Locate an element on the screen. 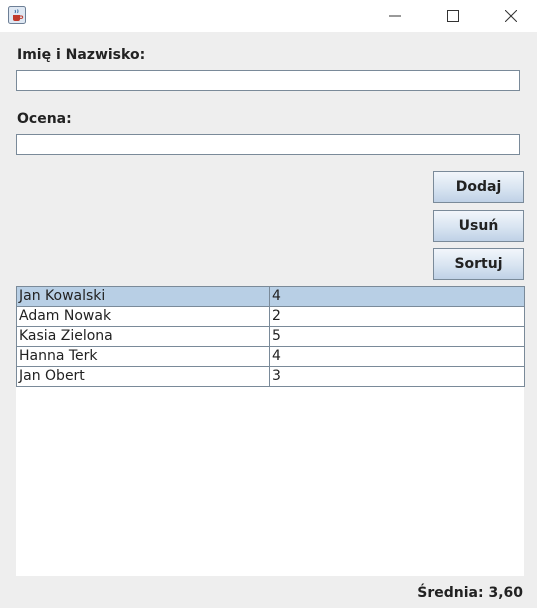  add-button: Dodaj is located at coordinates (478, 187).